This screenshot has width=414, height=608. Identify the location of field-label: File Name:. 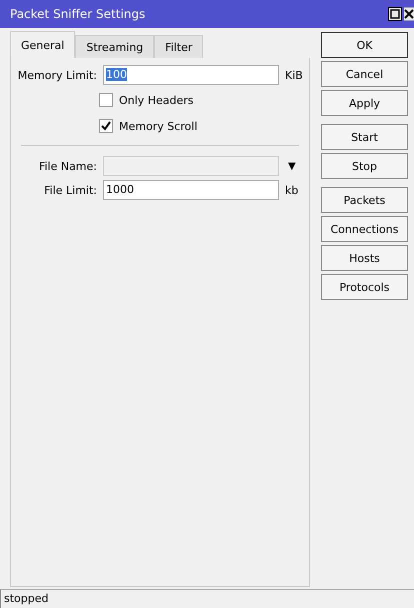
(68, 166).